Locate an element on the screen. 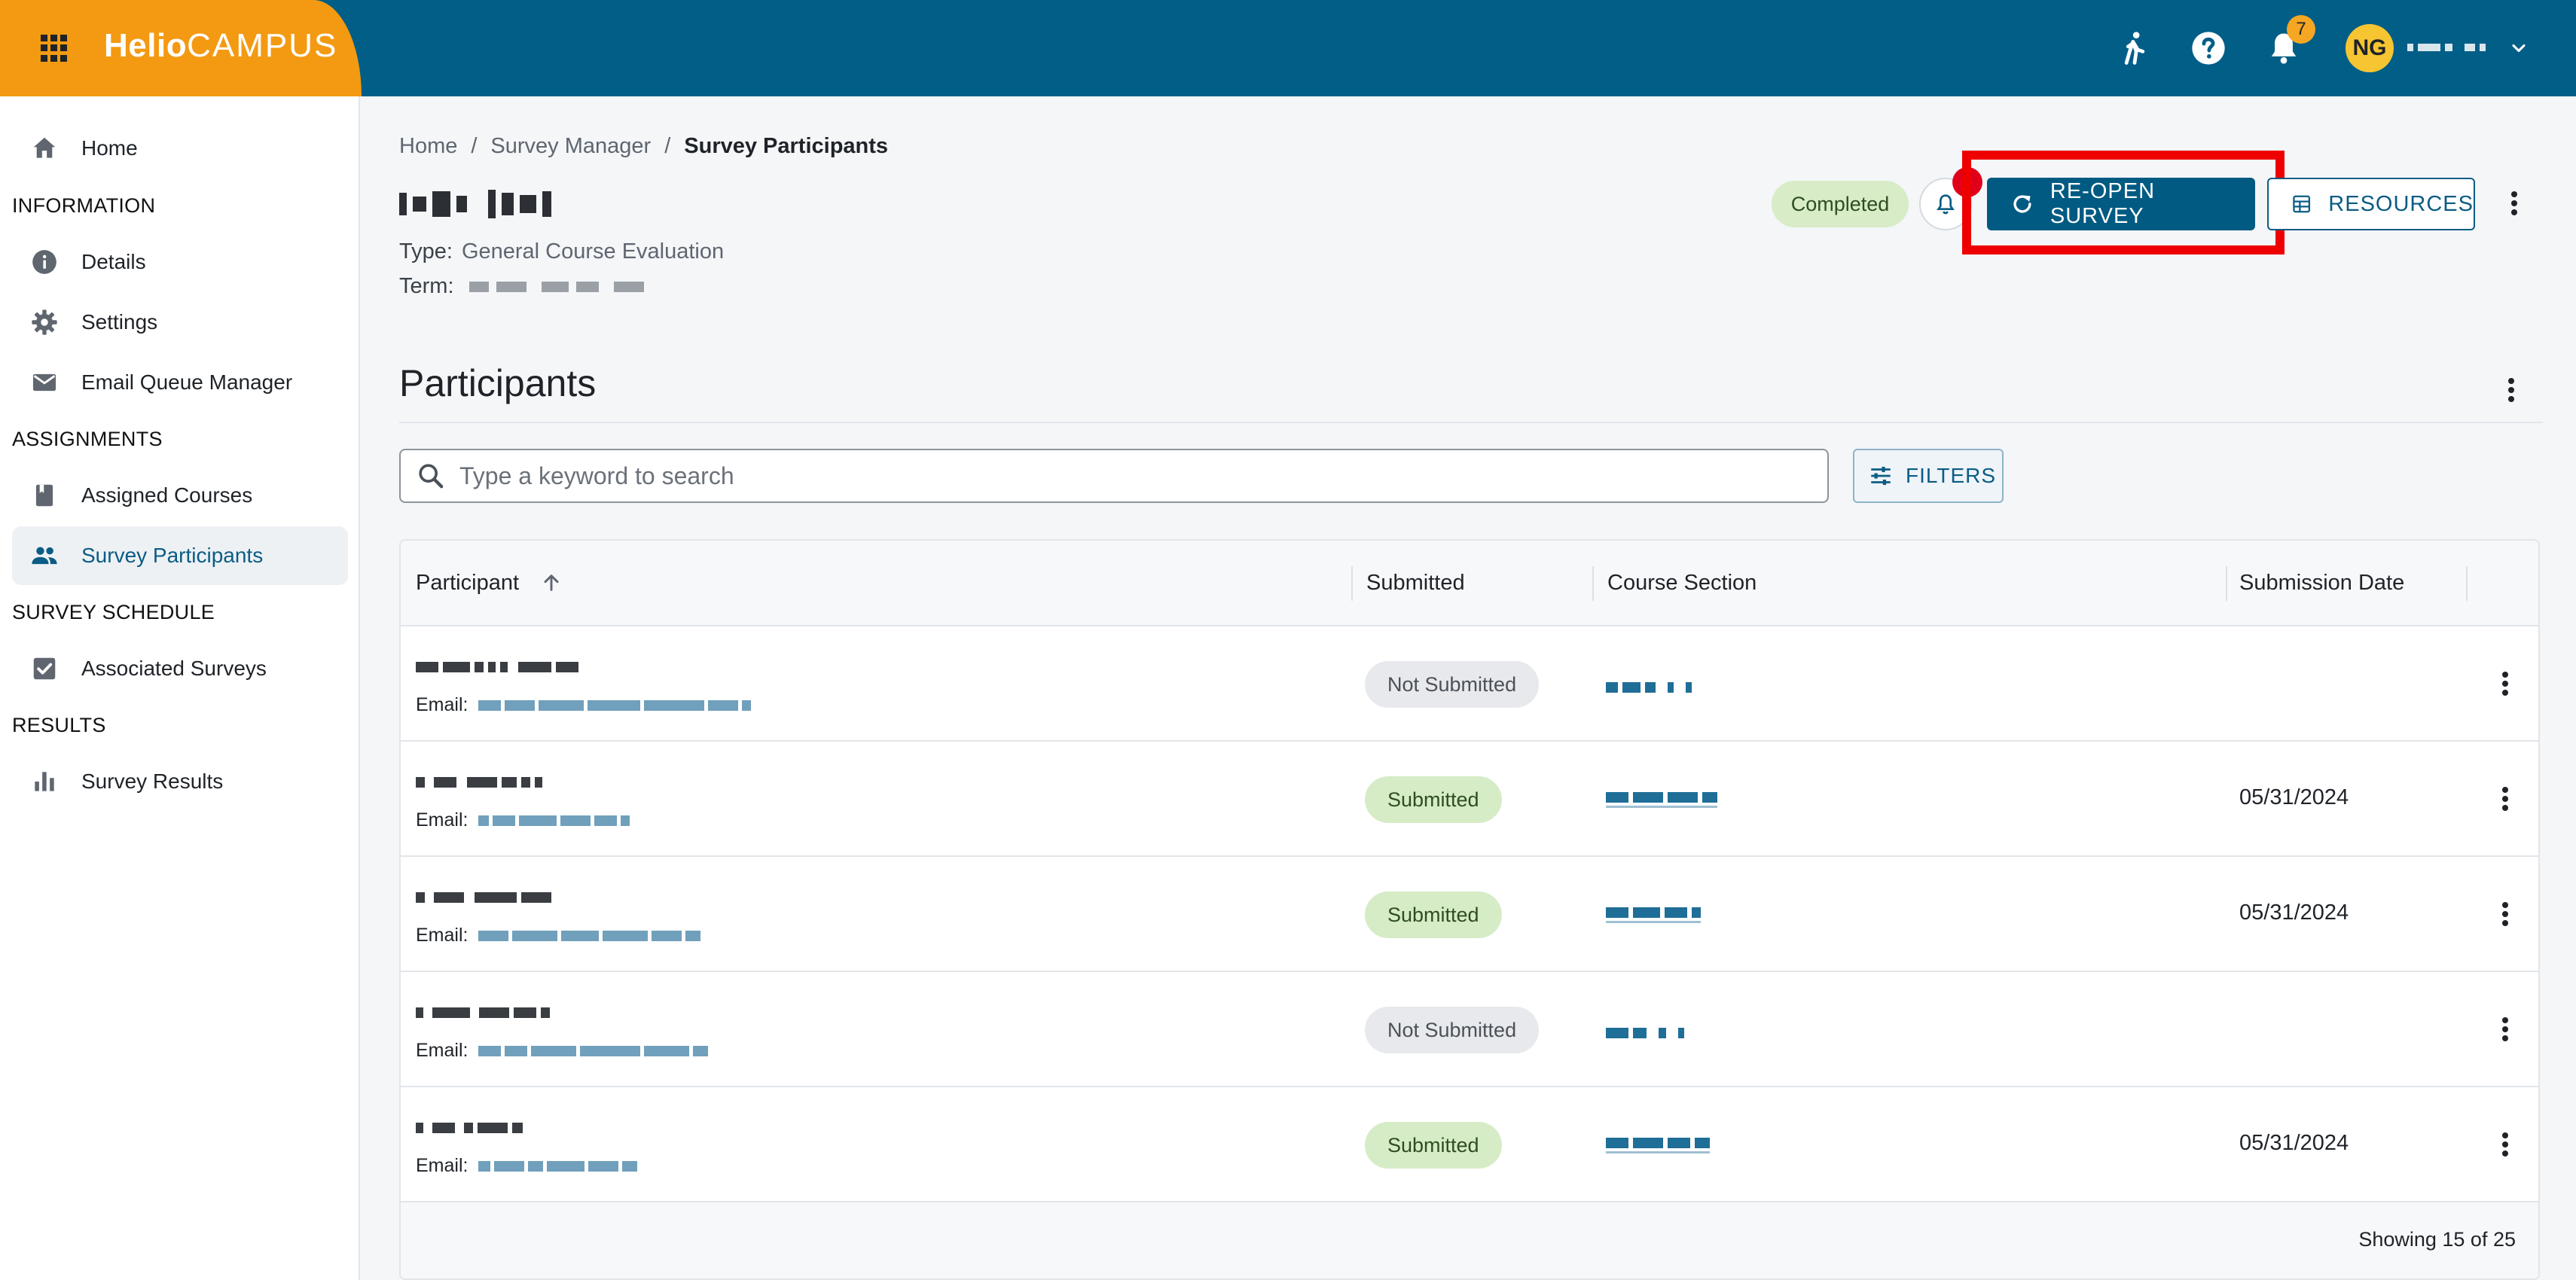 The image size is (2576, 1280). search-box is located at coordinates (1114, 476).